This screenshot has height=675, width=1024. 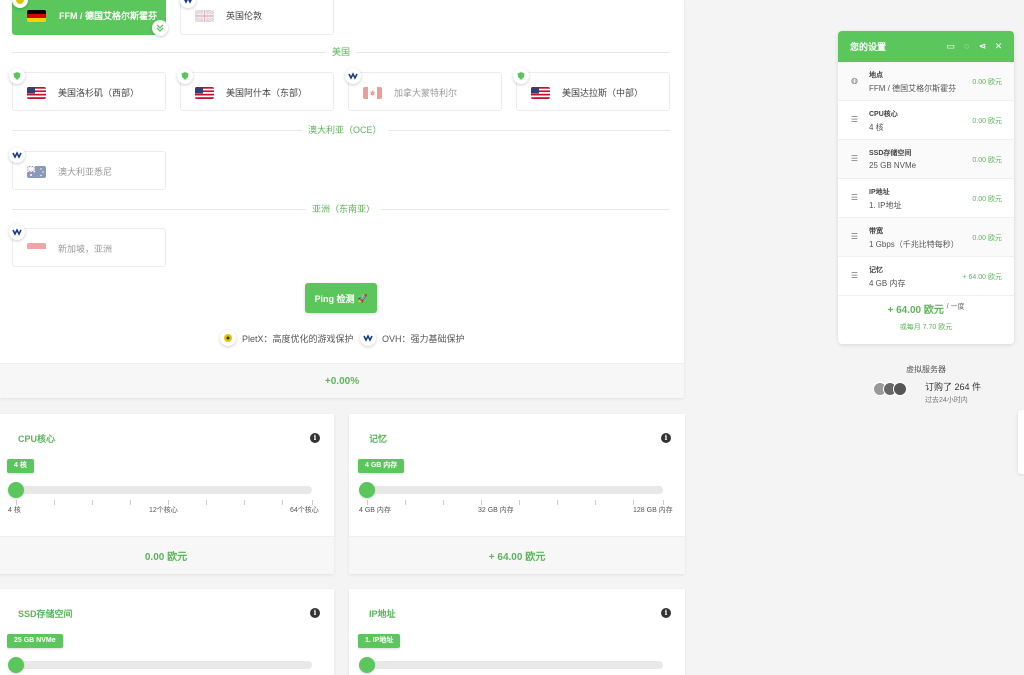 I want to click on location-label: 新加坡，亚洲, so click(x=85, y=249).